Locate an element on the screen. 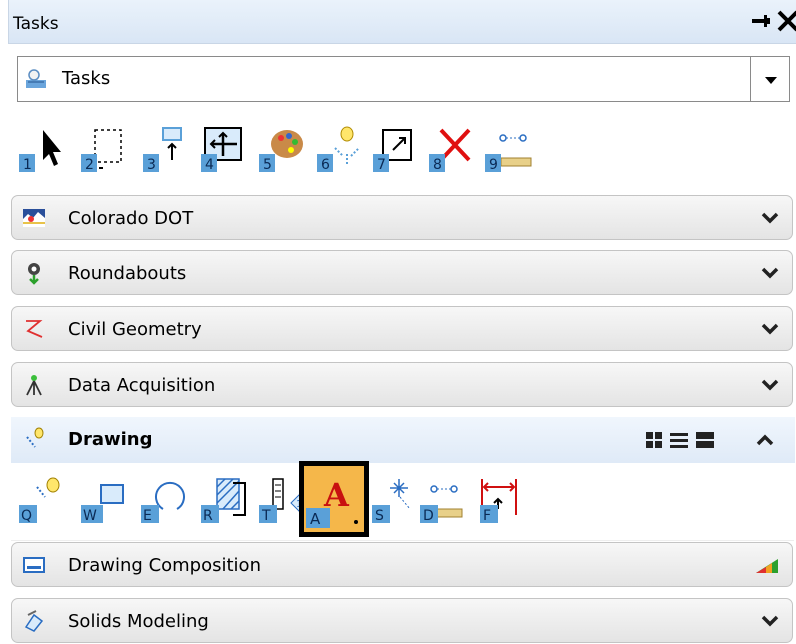  roundabouts-icon is located at coordinates (34, 274).